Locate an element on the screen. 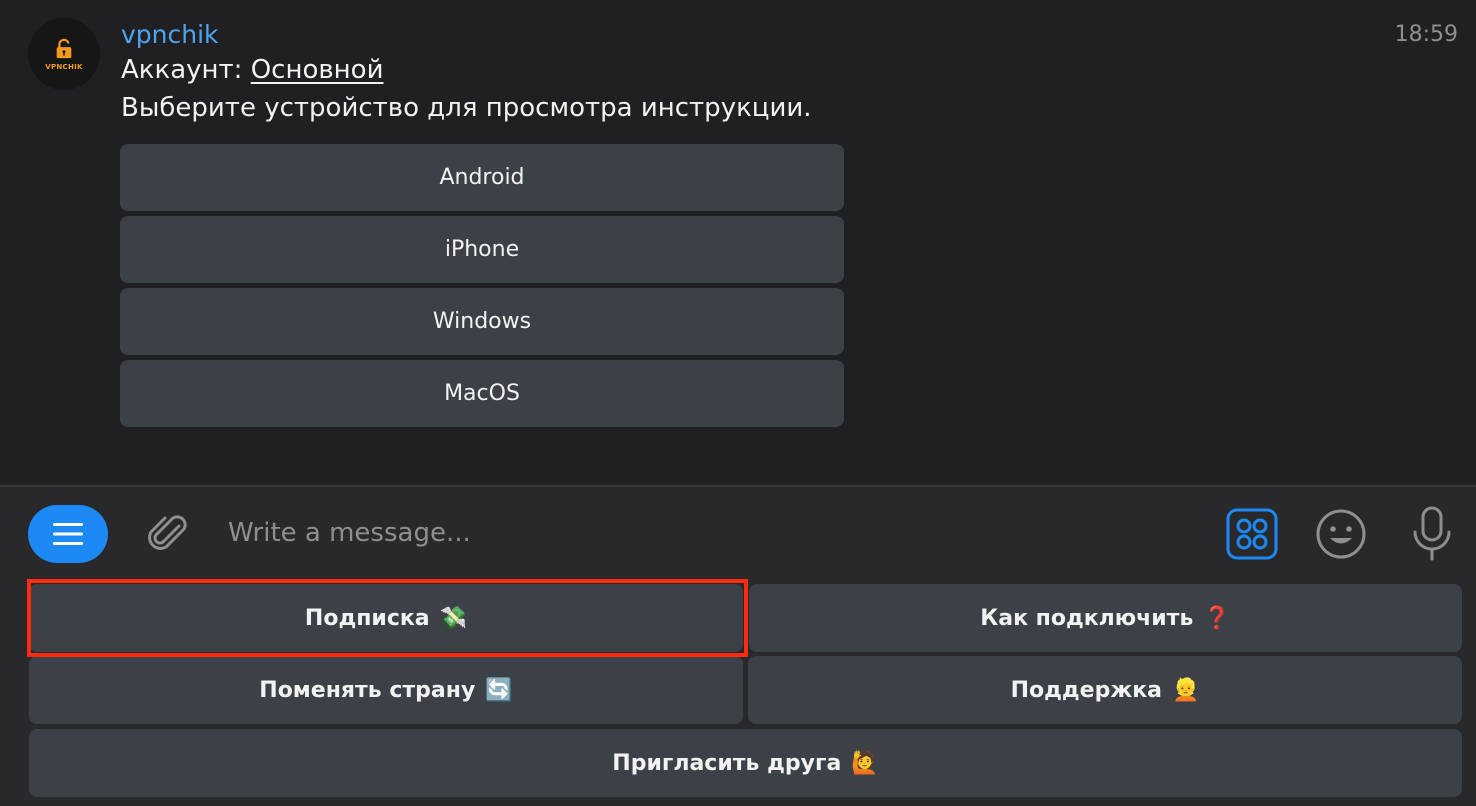  change-country-button: Поменять страну 🔄 is located at coordinates (386, 690).